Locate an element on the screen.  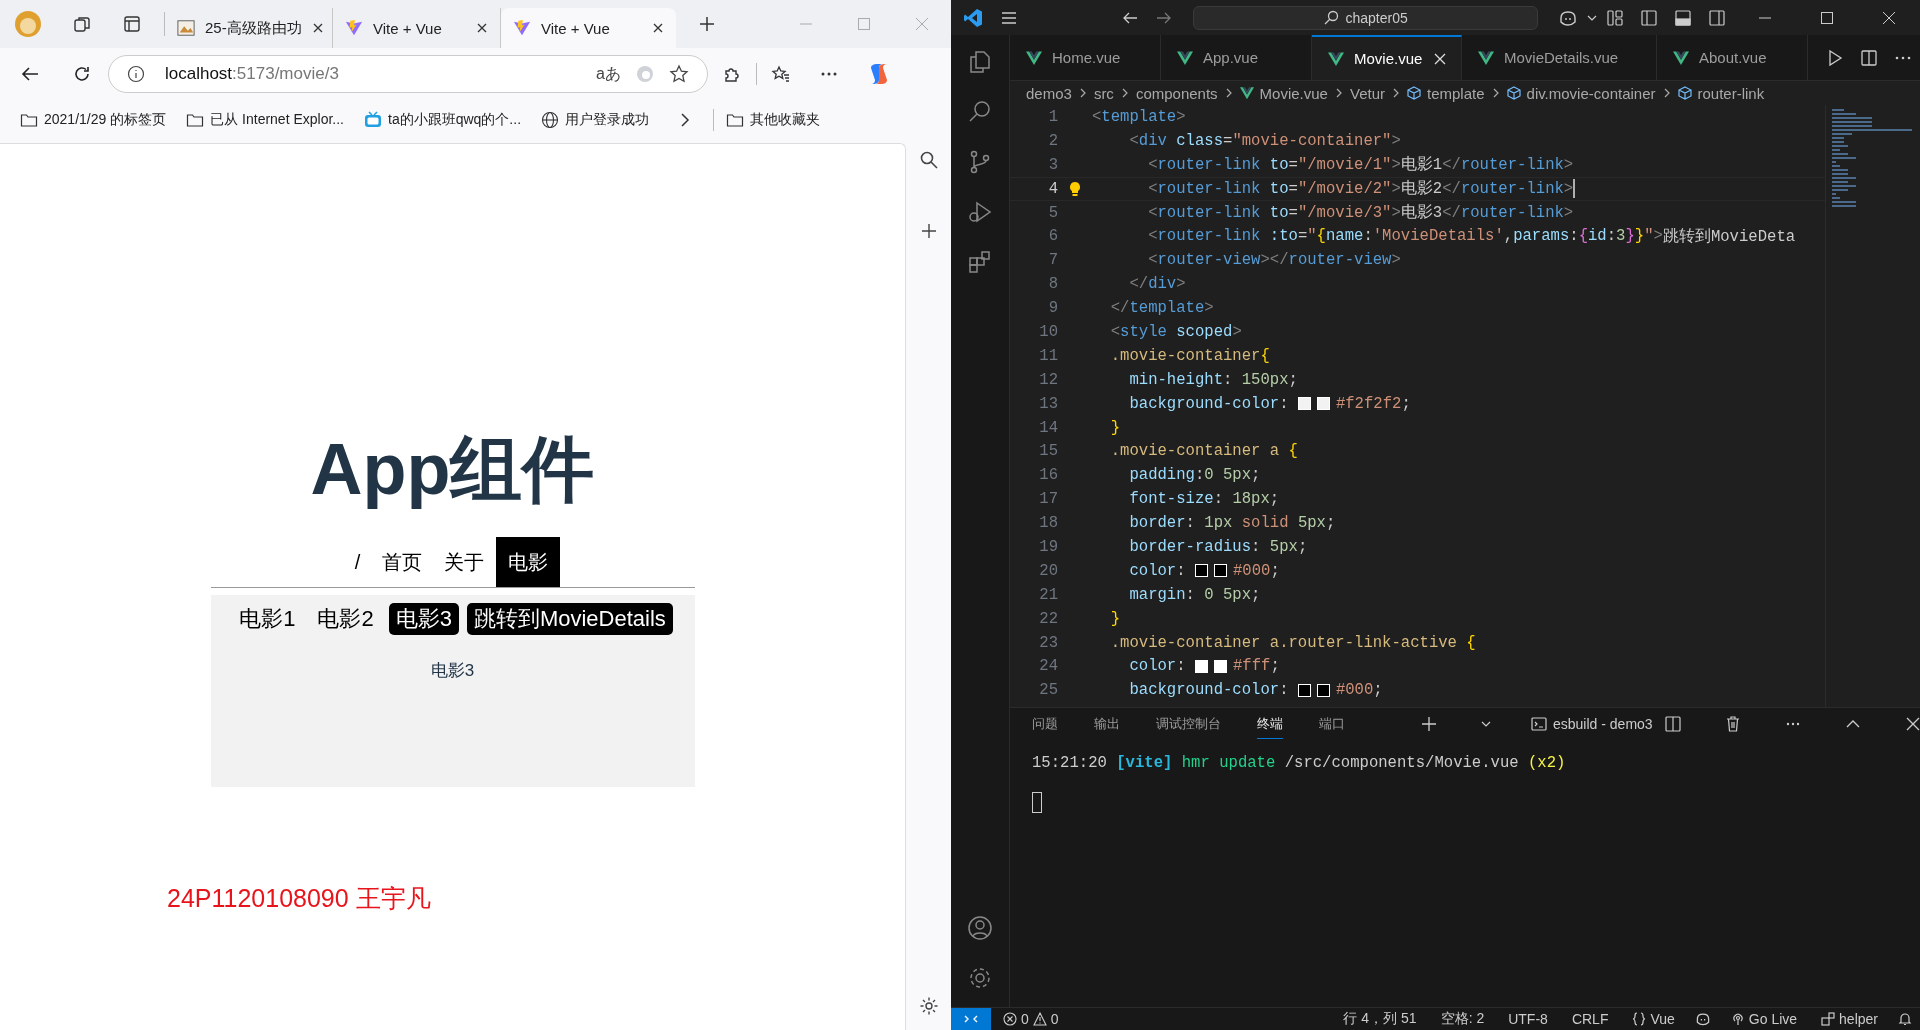
line-number: 3 is located at coordinates (1052, 164).